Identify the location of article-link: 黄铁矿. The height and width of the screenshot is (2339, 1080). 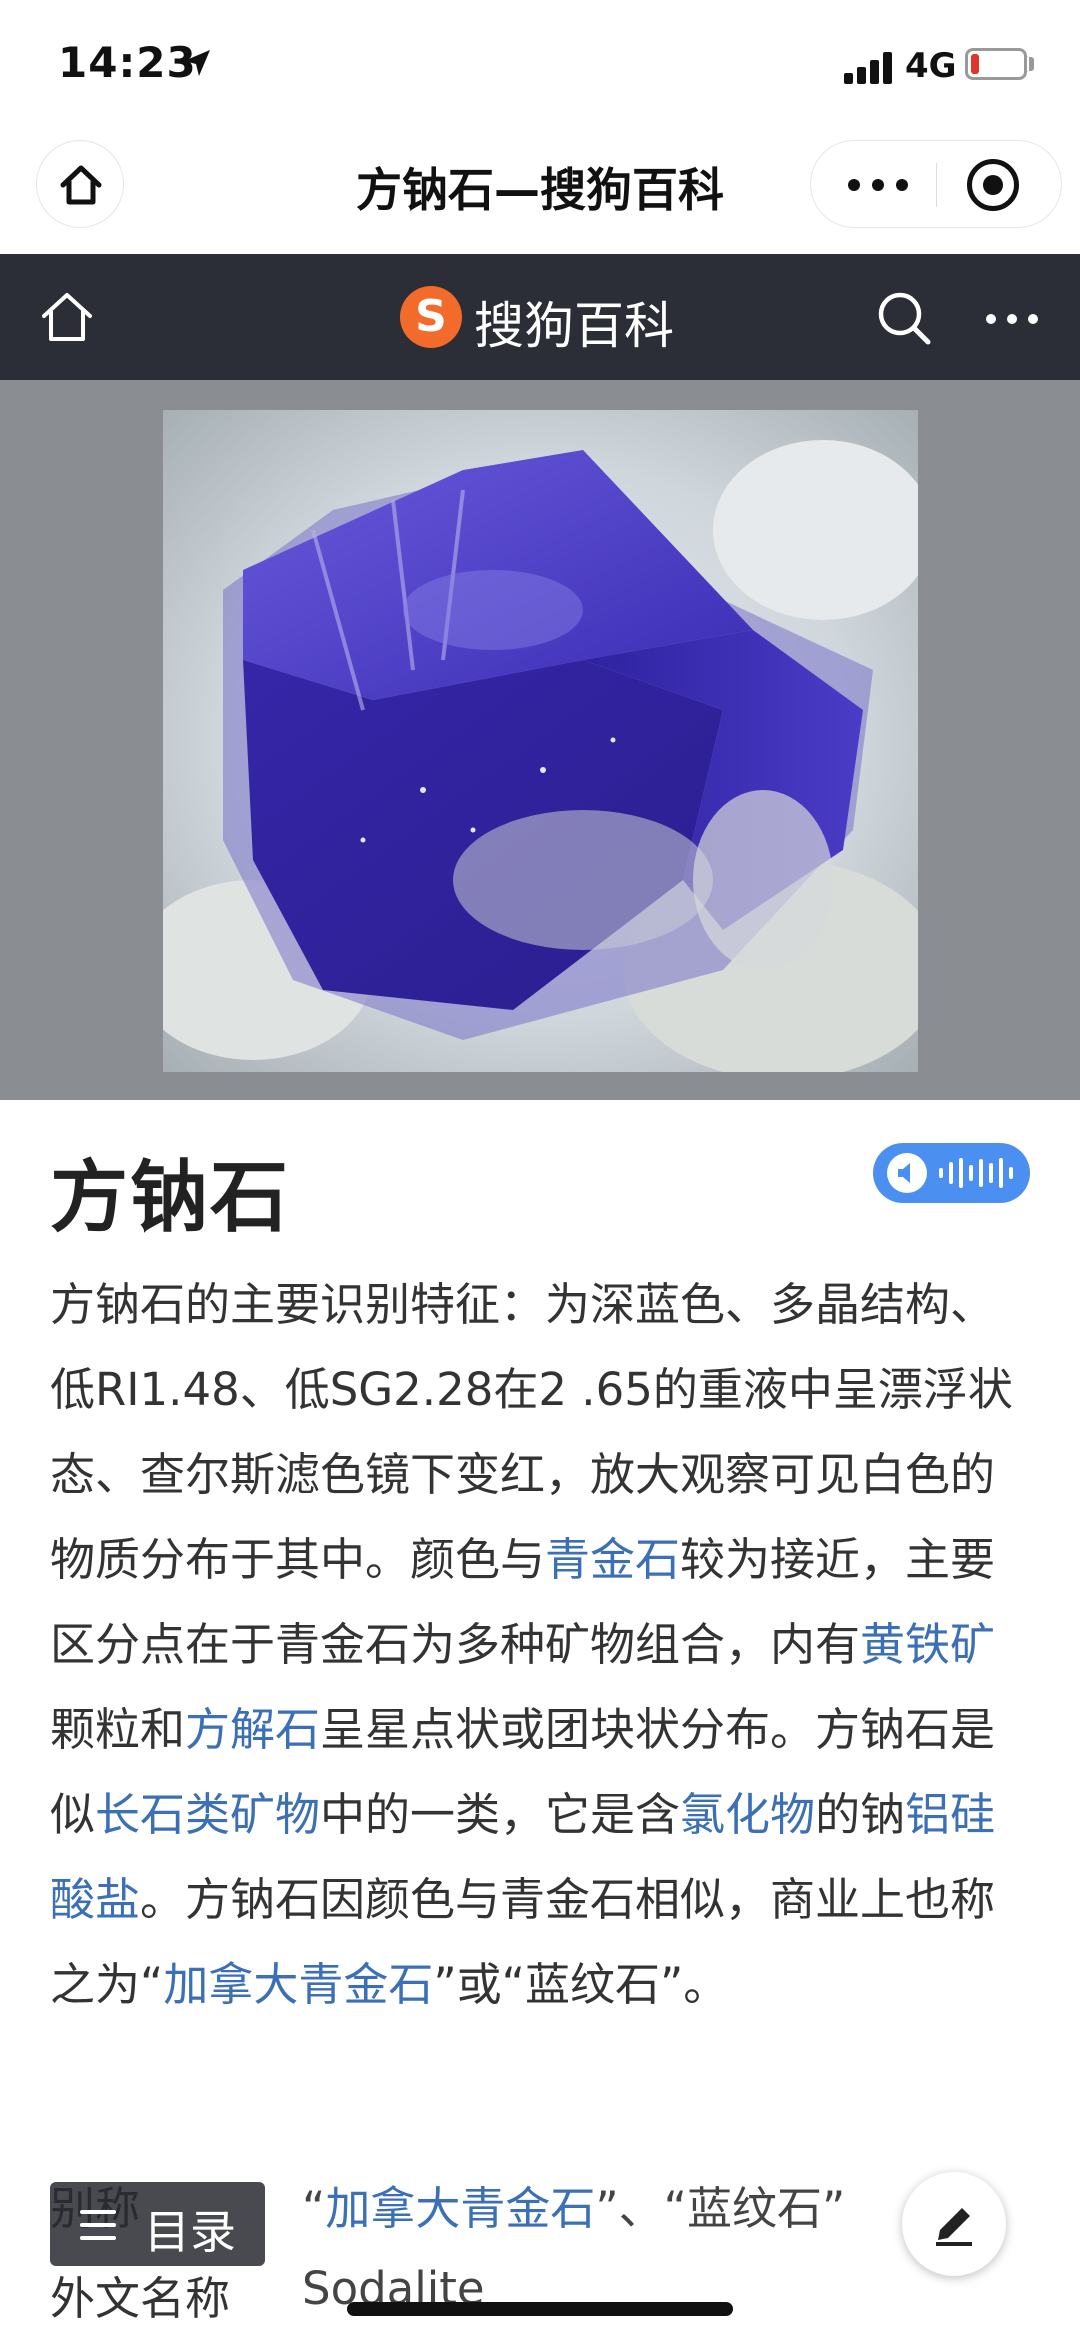
(927, 1644).